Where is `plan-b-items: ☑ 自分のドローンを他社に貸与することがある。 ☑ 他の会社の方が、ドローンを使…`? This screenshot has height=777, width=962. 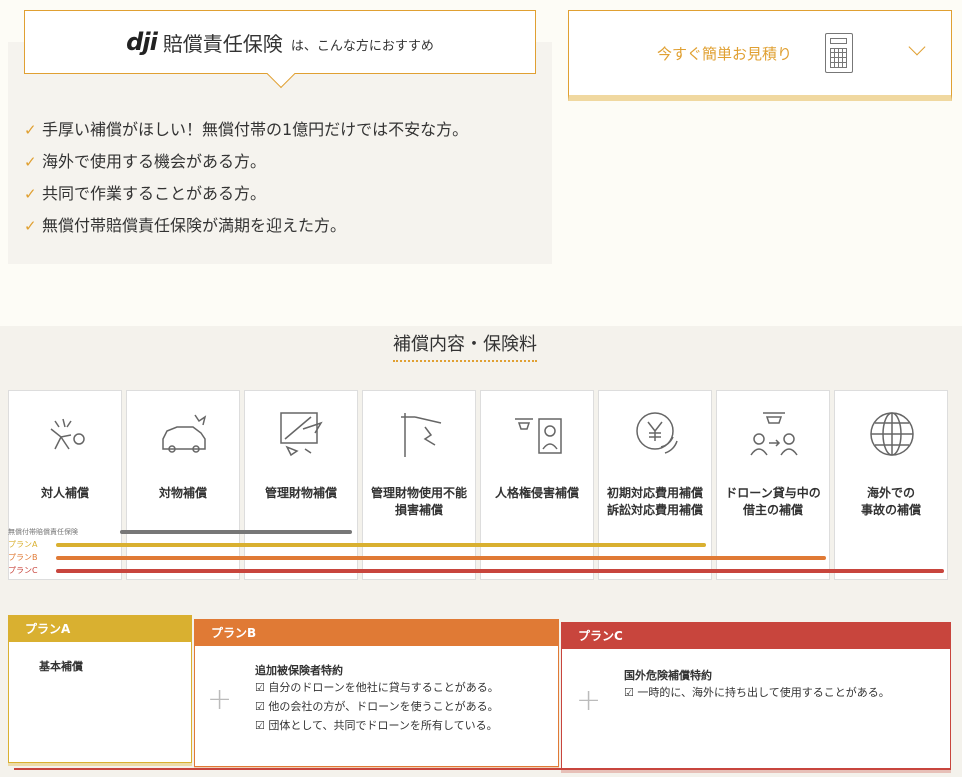 plan-b-items: ☑ 自分のドローンを他社に貸与することがある。 ☑ 他の会社の方が、ドローンを使… is located at coordinates (377, 706).